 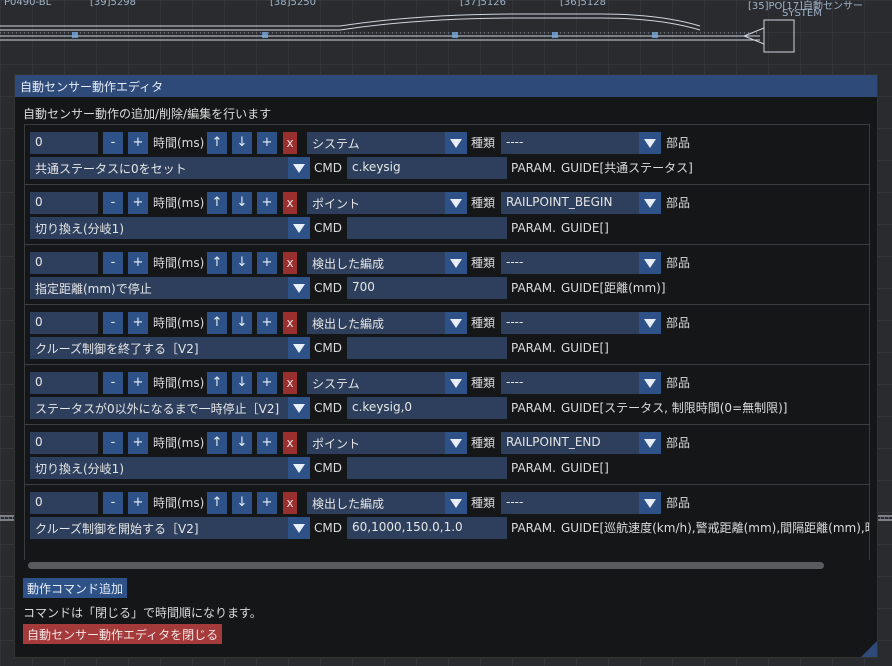 I want to click on param-guide: GUIDE[], so click(x=585, y=468).